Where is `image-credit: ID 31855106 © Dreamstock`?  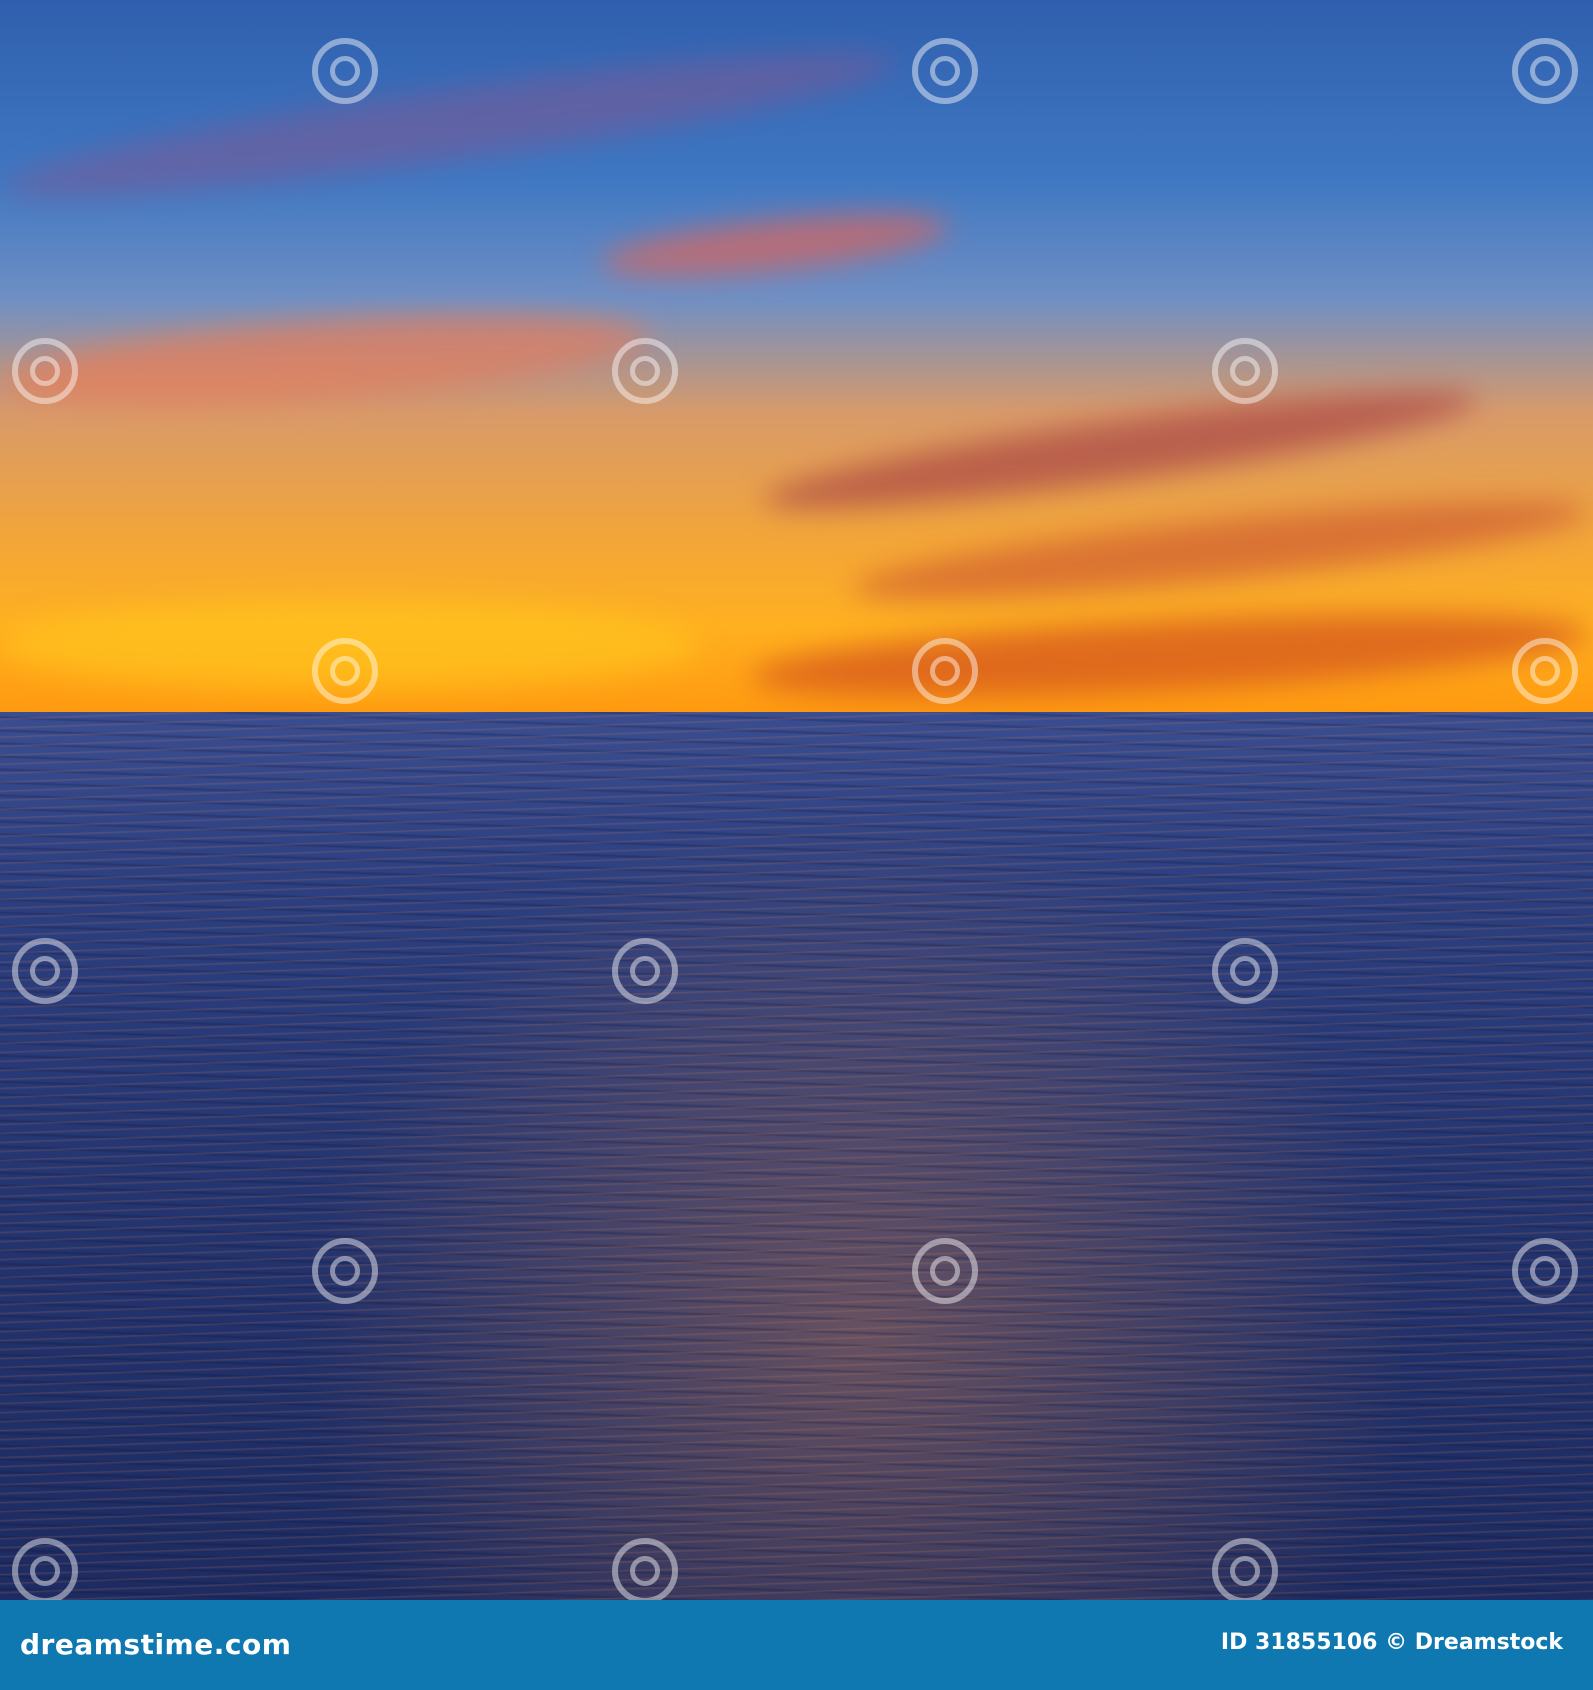
image-credit: ID 31855106 © Dreamstock is located at coordinates (1391, 1642).